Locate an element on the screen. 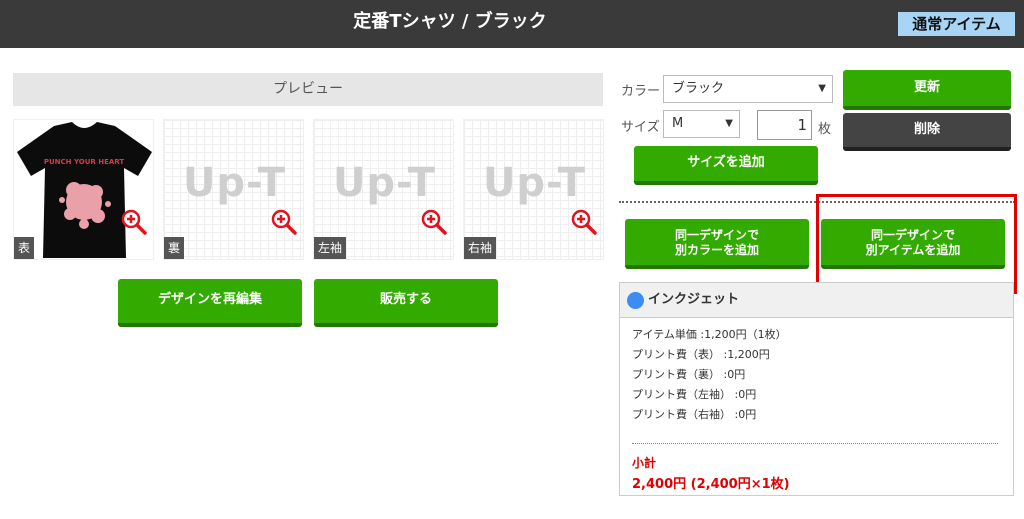 Image resolution: width=1024 pixels, height=519 pixels. price-line: アイテム単価 :1,200円（1枚） is located at coordinates (709, 334).